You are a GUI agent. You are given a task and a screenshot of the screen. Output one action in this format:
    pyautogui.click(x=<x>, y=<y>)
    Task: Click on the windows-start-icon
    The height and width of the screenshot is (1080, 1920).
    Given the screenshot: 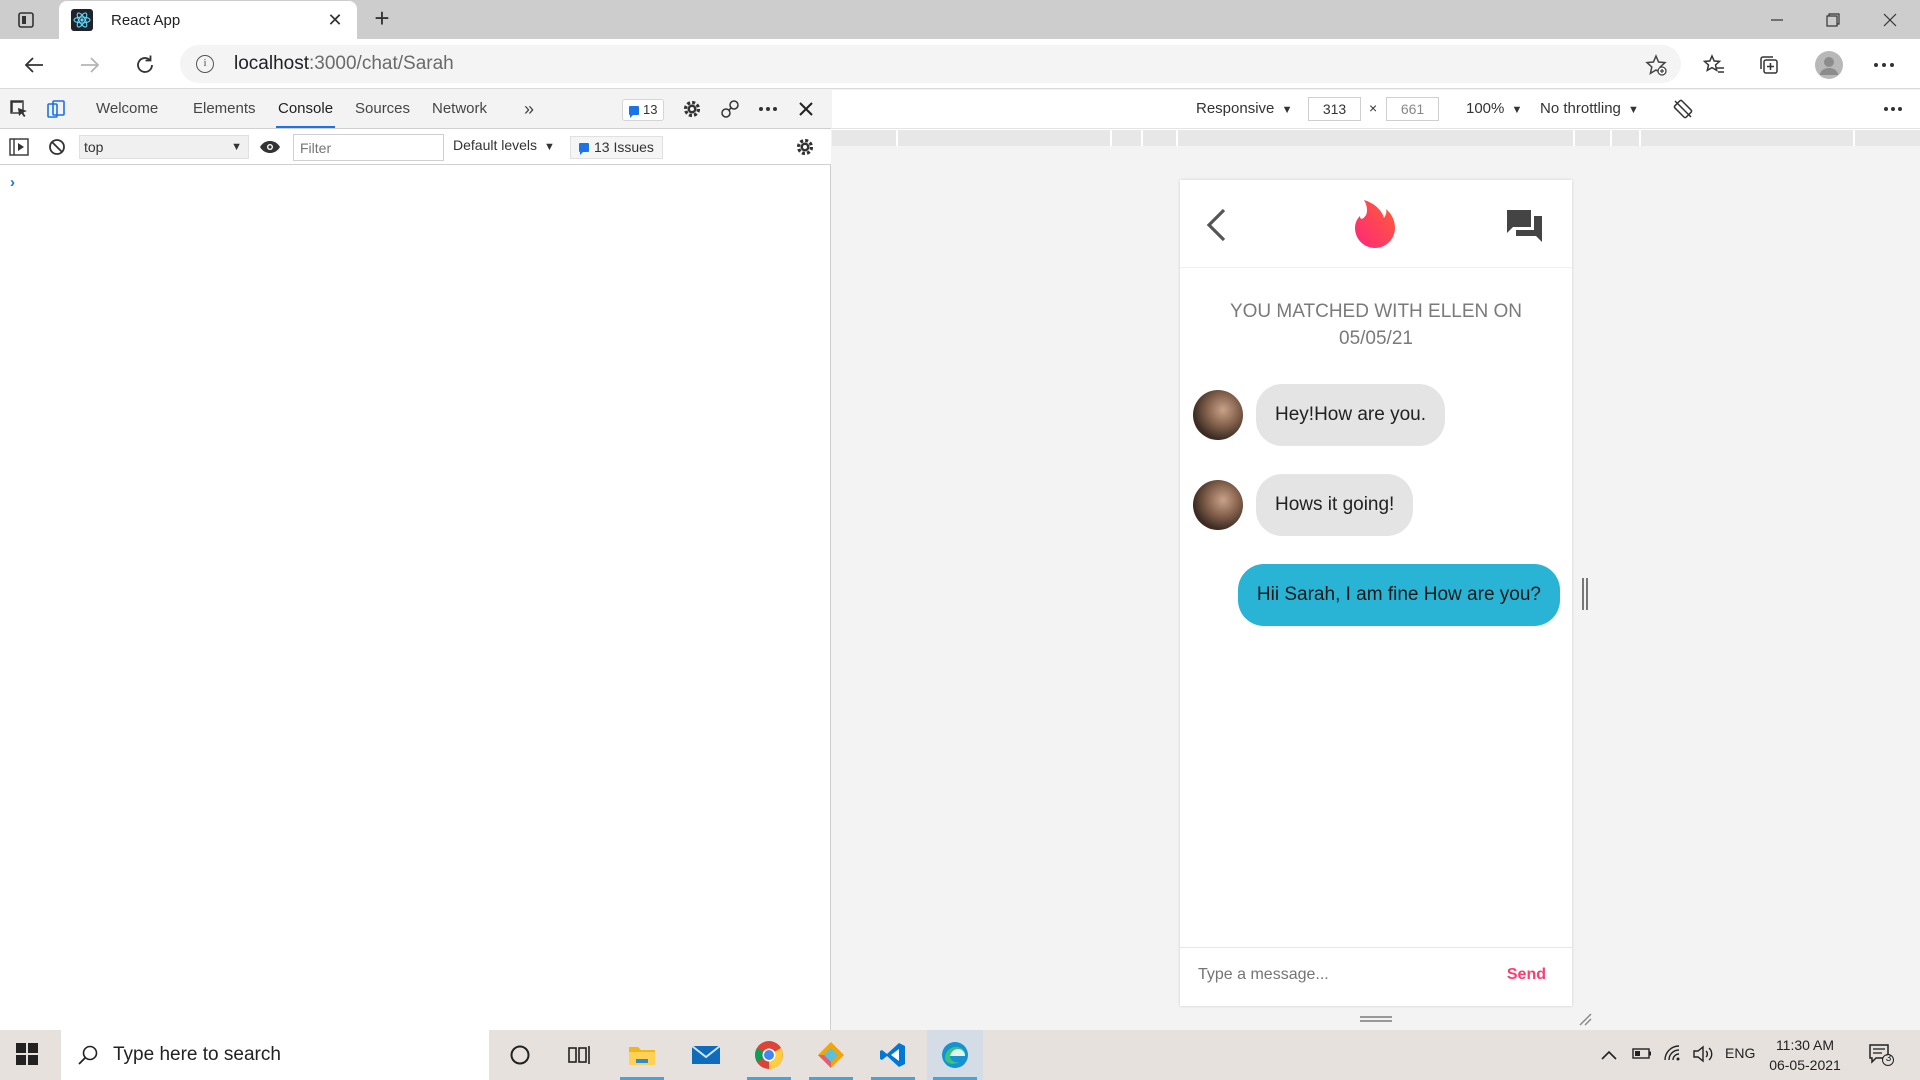 What is the action you would take?
    pyautogui.click(x=27, y=1054)
    